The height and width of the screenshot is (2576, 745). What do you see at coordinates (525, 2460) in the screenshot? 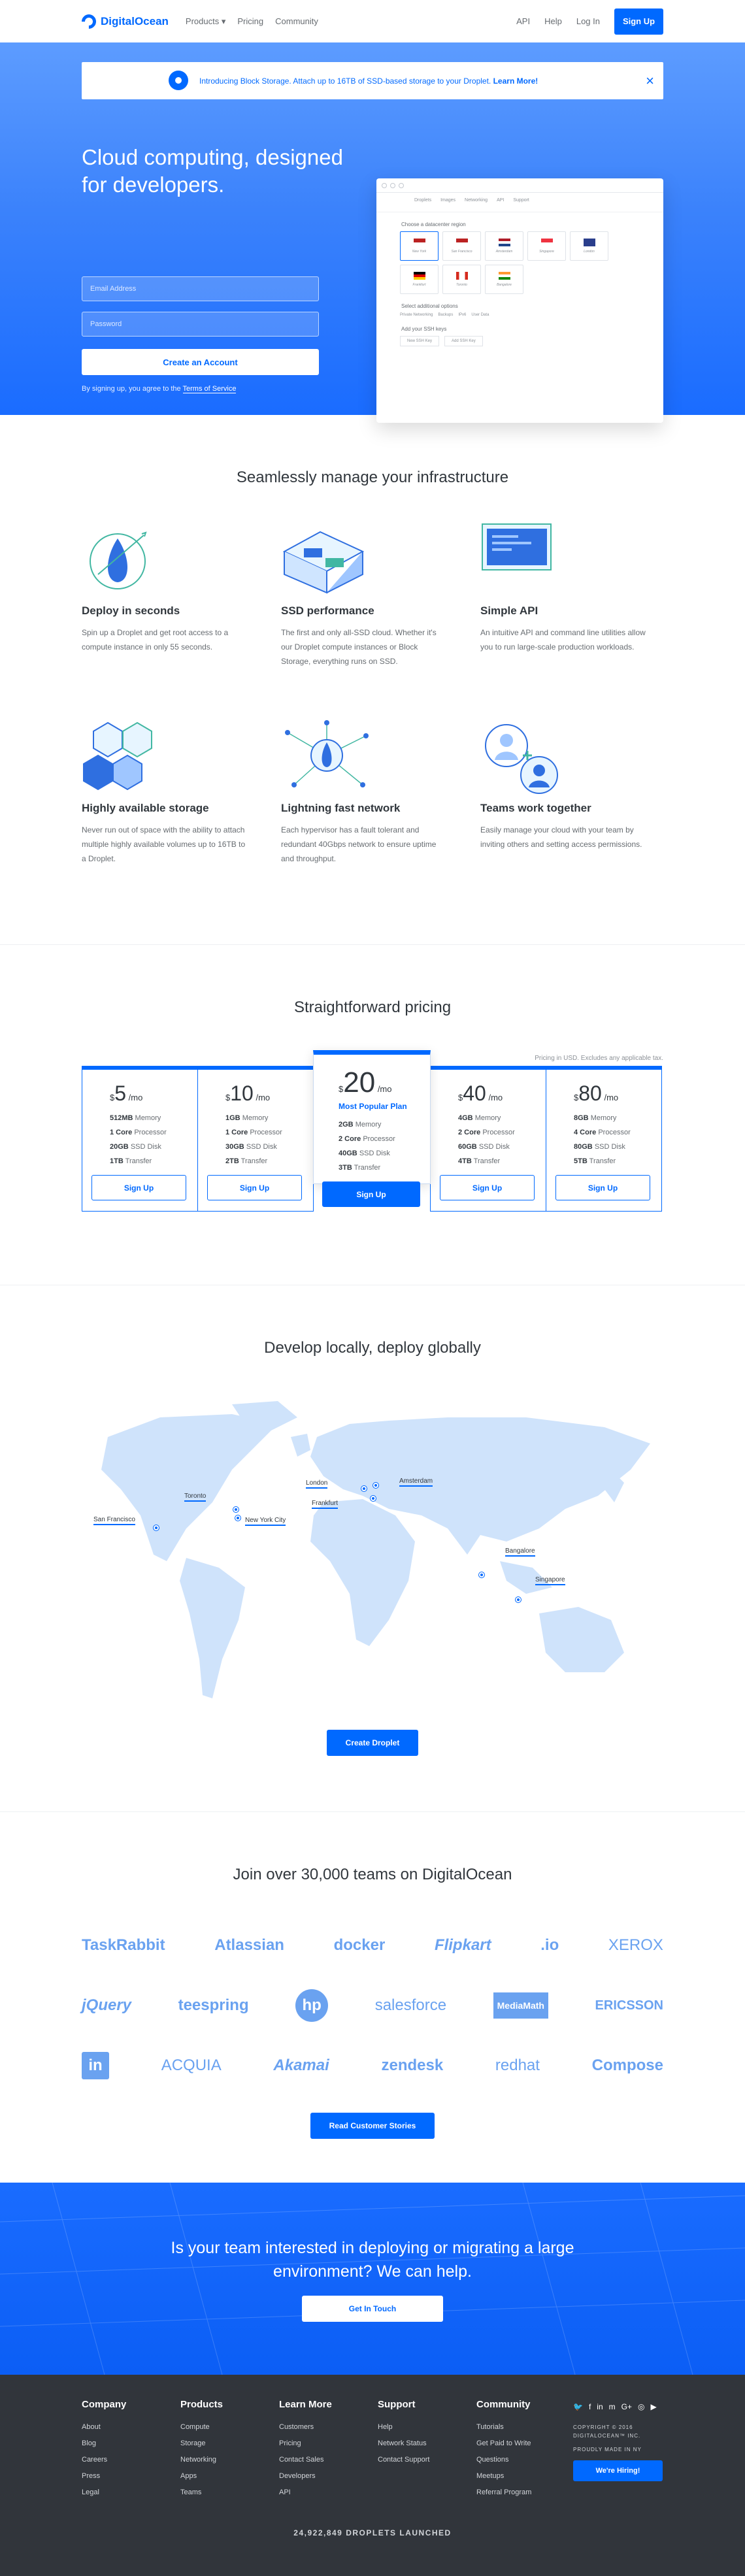
I see `footer-link: Questions` at bounding box center [525, 2460].